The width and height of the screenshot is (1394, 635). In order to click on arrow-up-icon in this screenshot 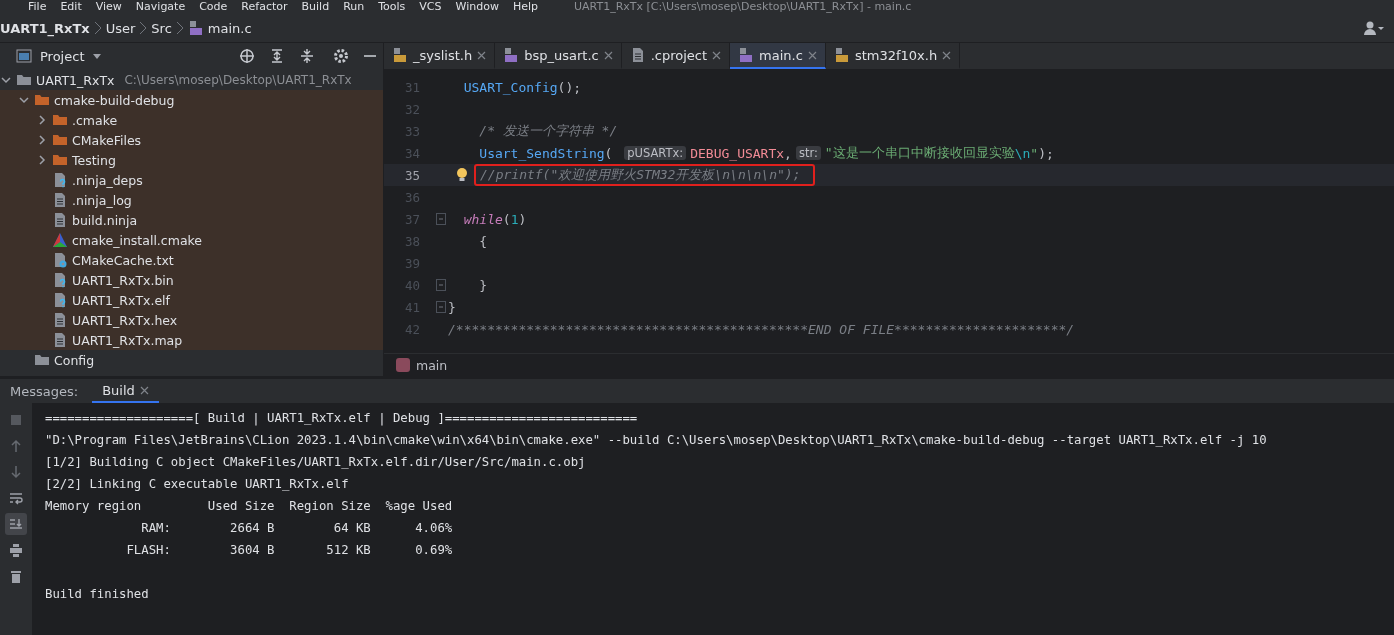, I will do `click(16, 446)`.